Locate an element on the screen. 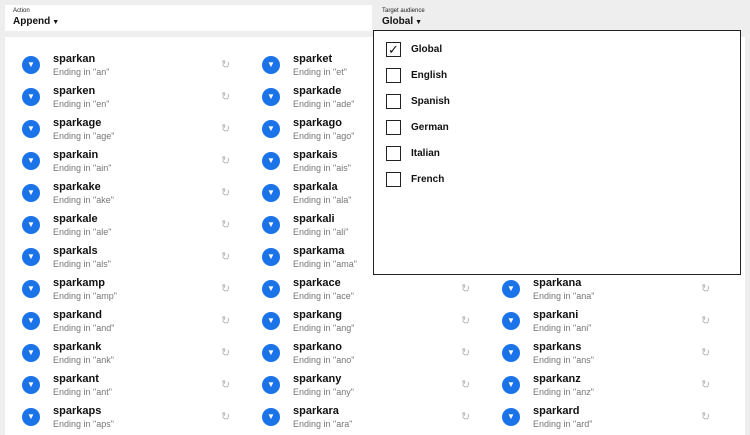 The width and height of the screenshot is (750, 435). audience-value: Global ▼ is located at coordinates (402, 21).